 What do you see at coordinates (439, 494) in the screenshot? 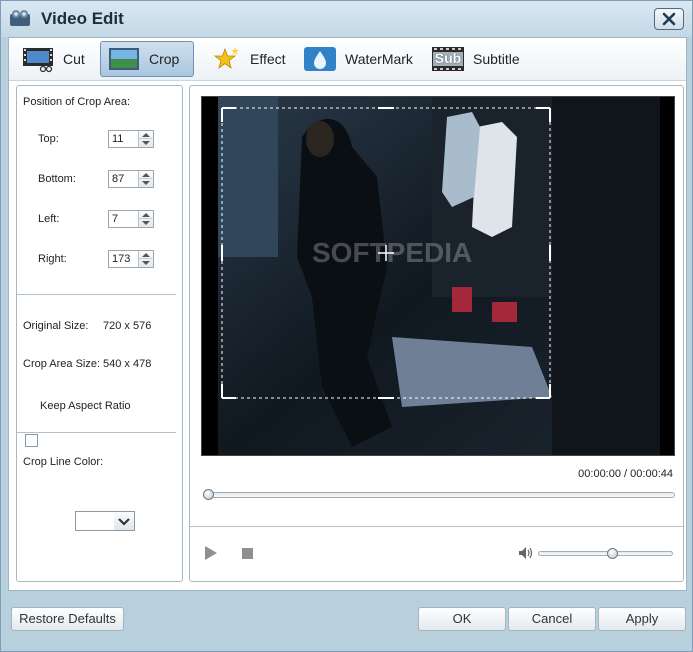
I see `seek-bar` at bounding box center [439, 494].